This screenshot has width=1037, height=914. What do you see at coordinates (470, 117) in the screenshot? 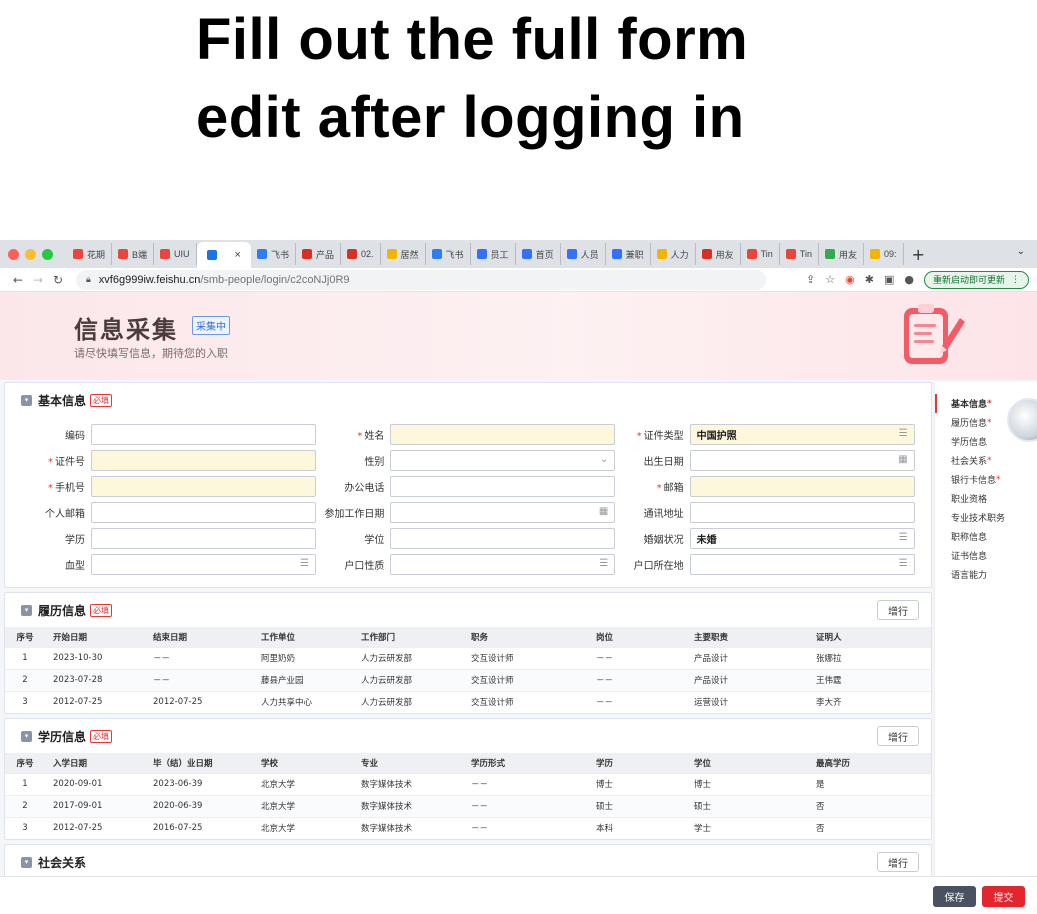
I see `caption-line-2: edit after logging in` at bounding box center [470, 117].